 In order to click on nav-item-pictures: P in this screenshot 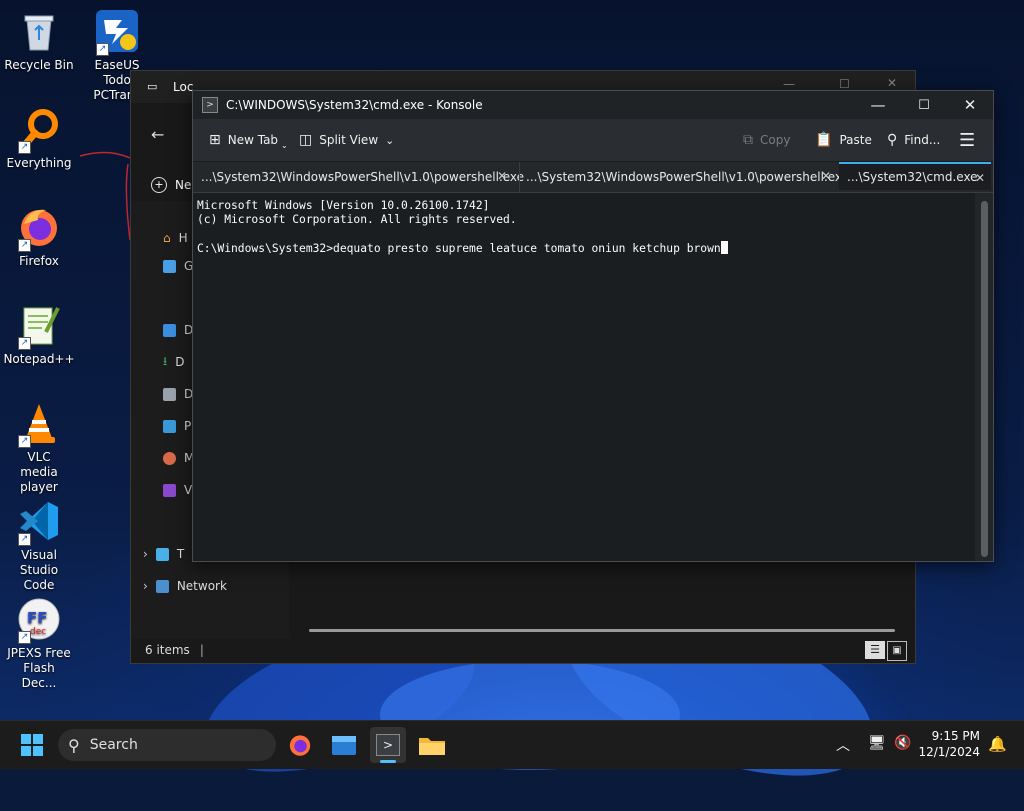, I will do `click(177, 426)`.